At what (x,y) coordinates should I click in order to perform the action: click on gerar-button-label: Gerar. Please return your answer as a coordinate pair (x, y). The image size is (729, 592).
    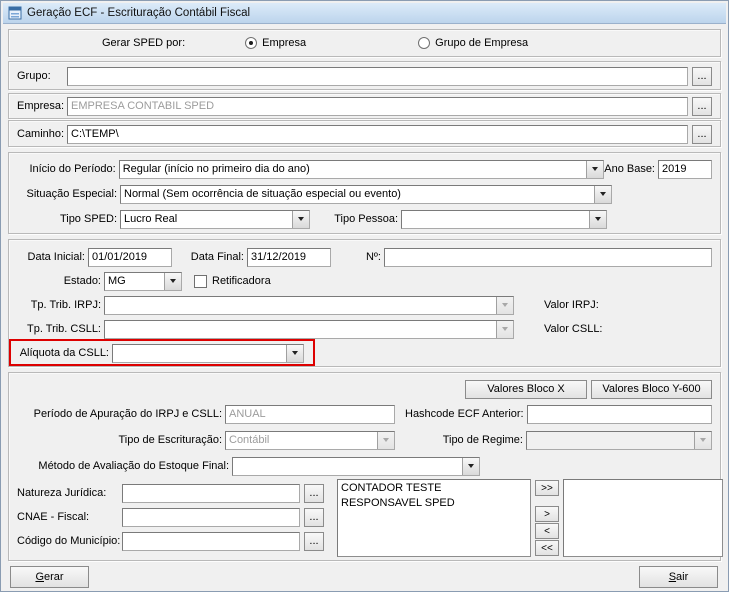
    Looking at the image, I should click on (49, 577).